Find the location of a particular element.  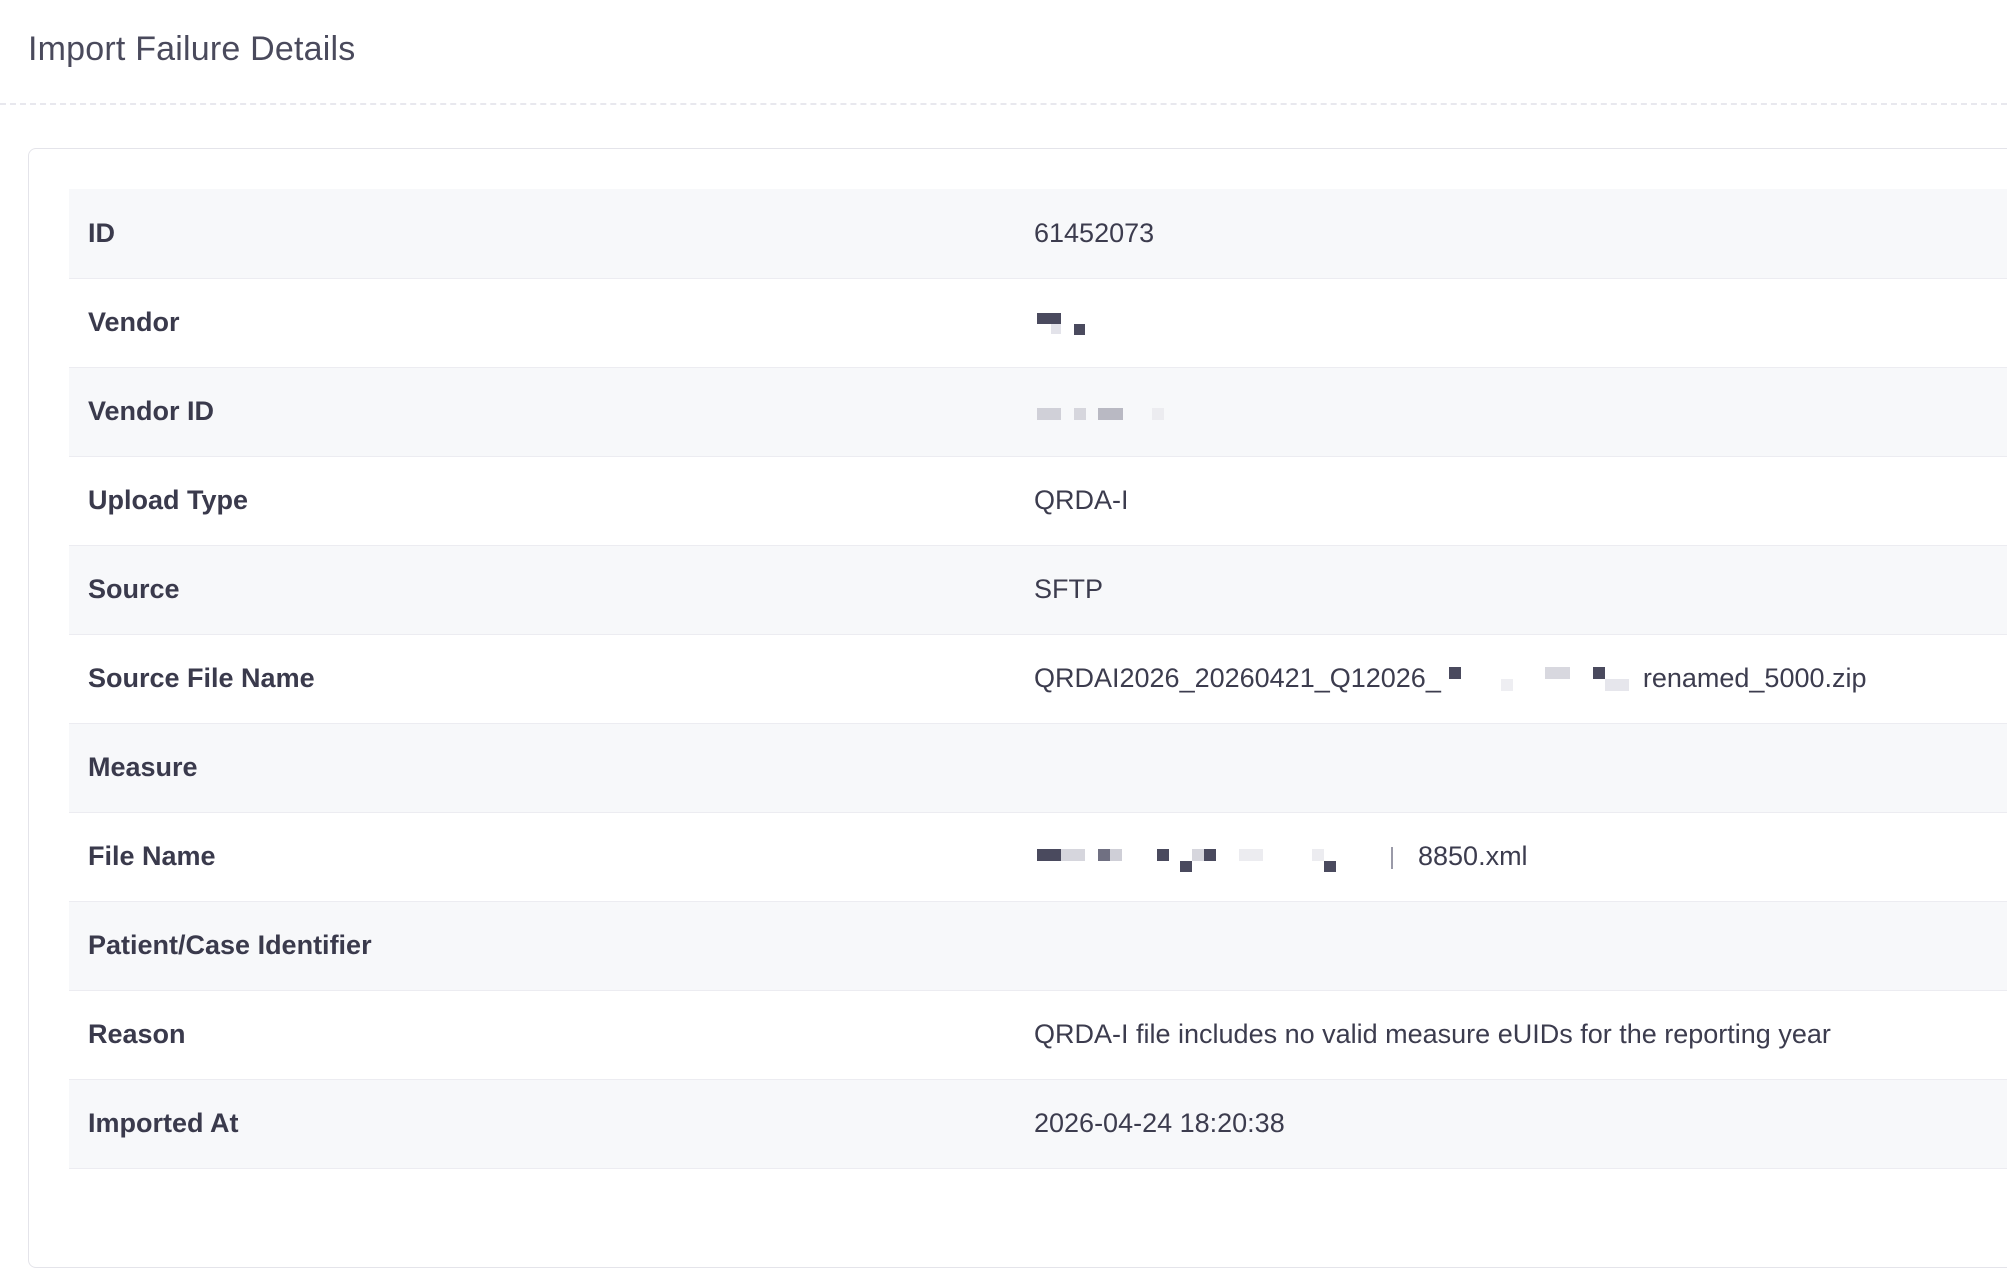

table-row: Imported At 2026-04-24 18:20:38 is located at coordinates (1038, 1124).